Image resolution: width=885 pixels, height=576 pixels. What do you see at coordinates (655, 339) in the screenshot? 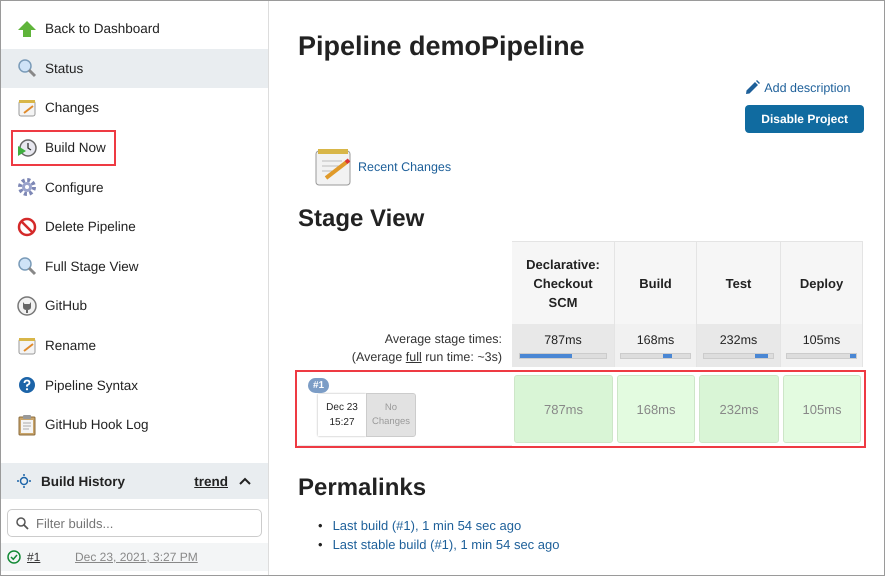
I see `average-time: 168ms` at bounding box center [655, 339].